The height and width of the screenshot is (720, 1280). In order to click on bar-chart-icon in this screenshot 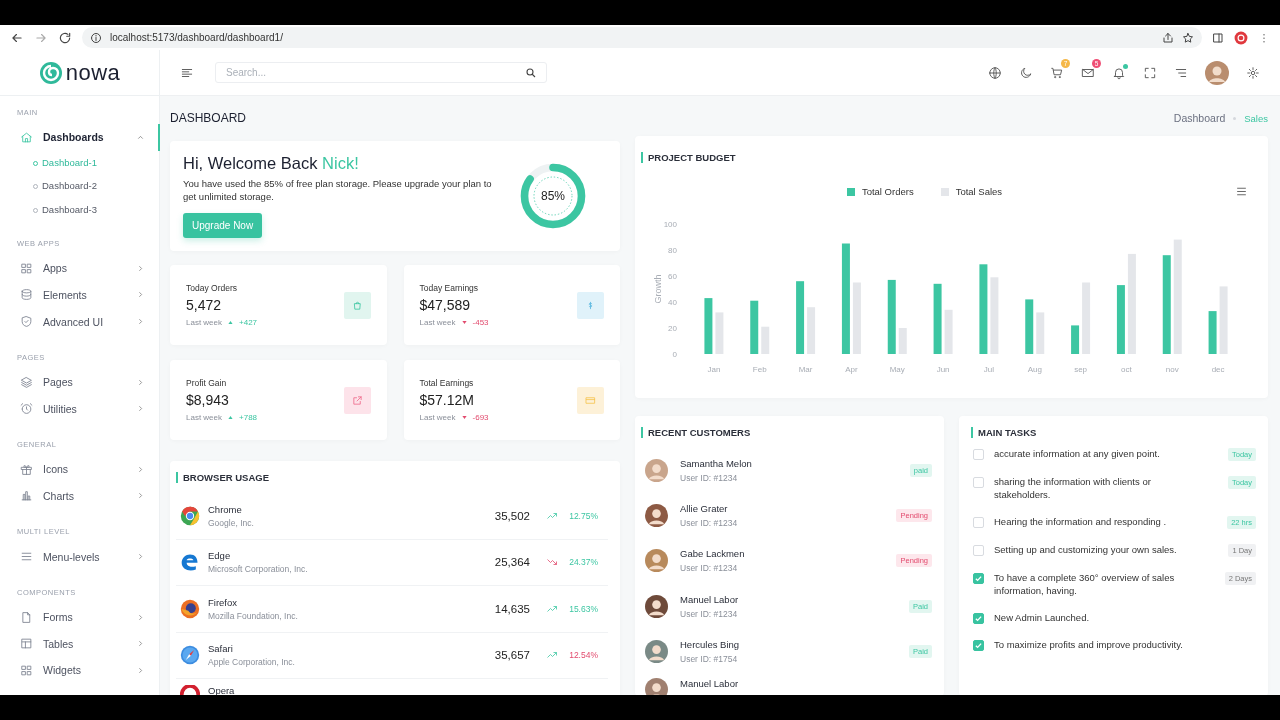, I will do `click(26, 496)`.